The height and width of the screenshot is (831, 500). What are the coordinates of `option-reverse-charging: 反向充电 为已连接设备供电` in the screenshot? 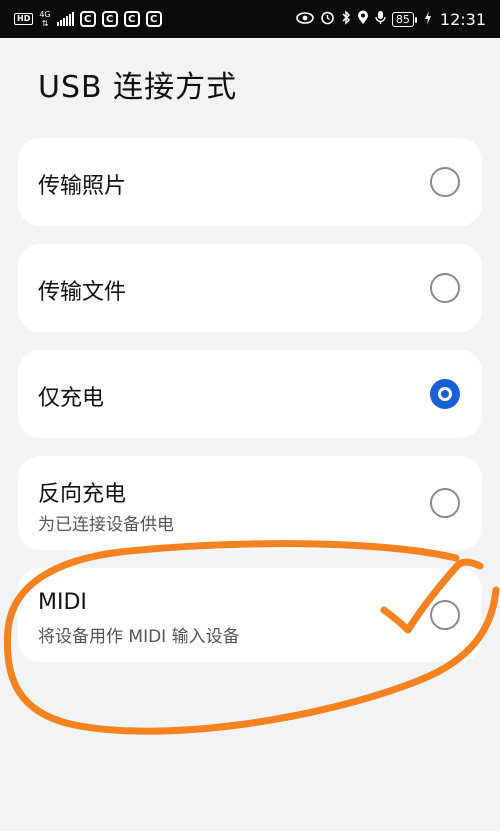 It's located at (250, 503).